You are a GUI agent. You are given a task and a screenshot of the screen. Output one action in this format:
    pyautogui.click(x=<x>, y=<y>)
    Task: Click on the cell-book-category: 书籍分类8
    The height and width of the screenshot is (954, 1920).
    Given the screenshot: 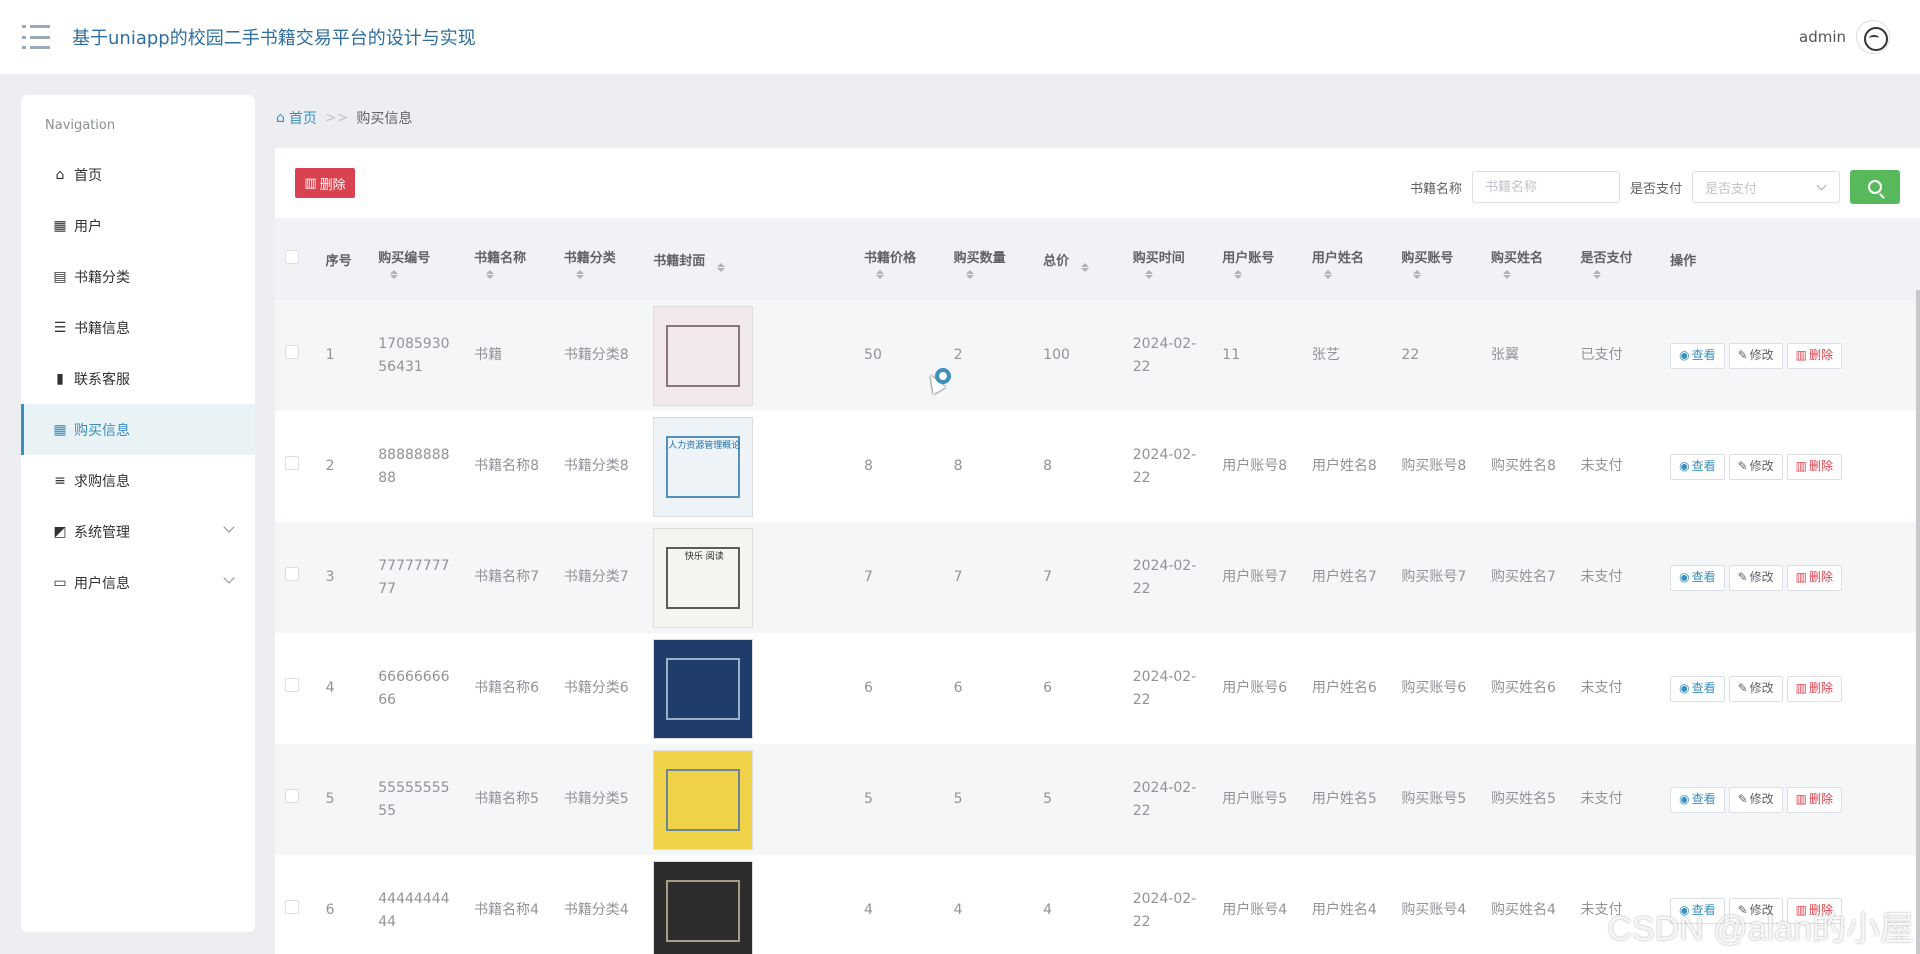 What is the action you would take?
    pyautogui.click(x=608, y=355)
    